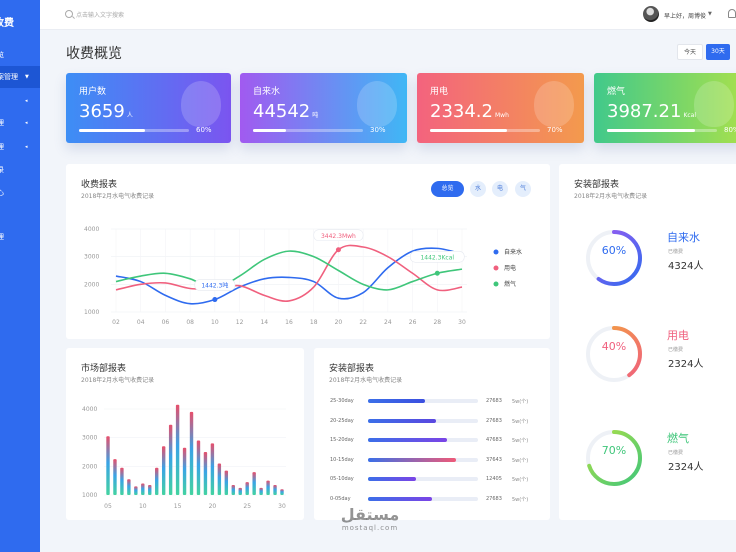  I want to click on stat-card-users: 用户数 3659 人 60%, so click(148, 108).